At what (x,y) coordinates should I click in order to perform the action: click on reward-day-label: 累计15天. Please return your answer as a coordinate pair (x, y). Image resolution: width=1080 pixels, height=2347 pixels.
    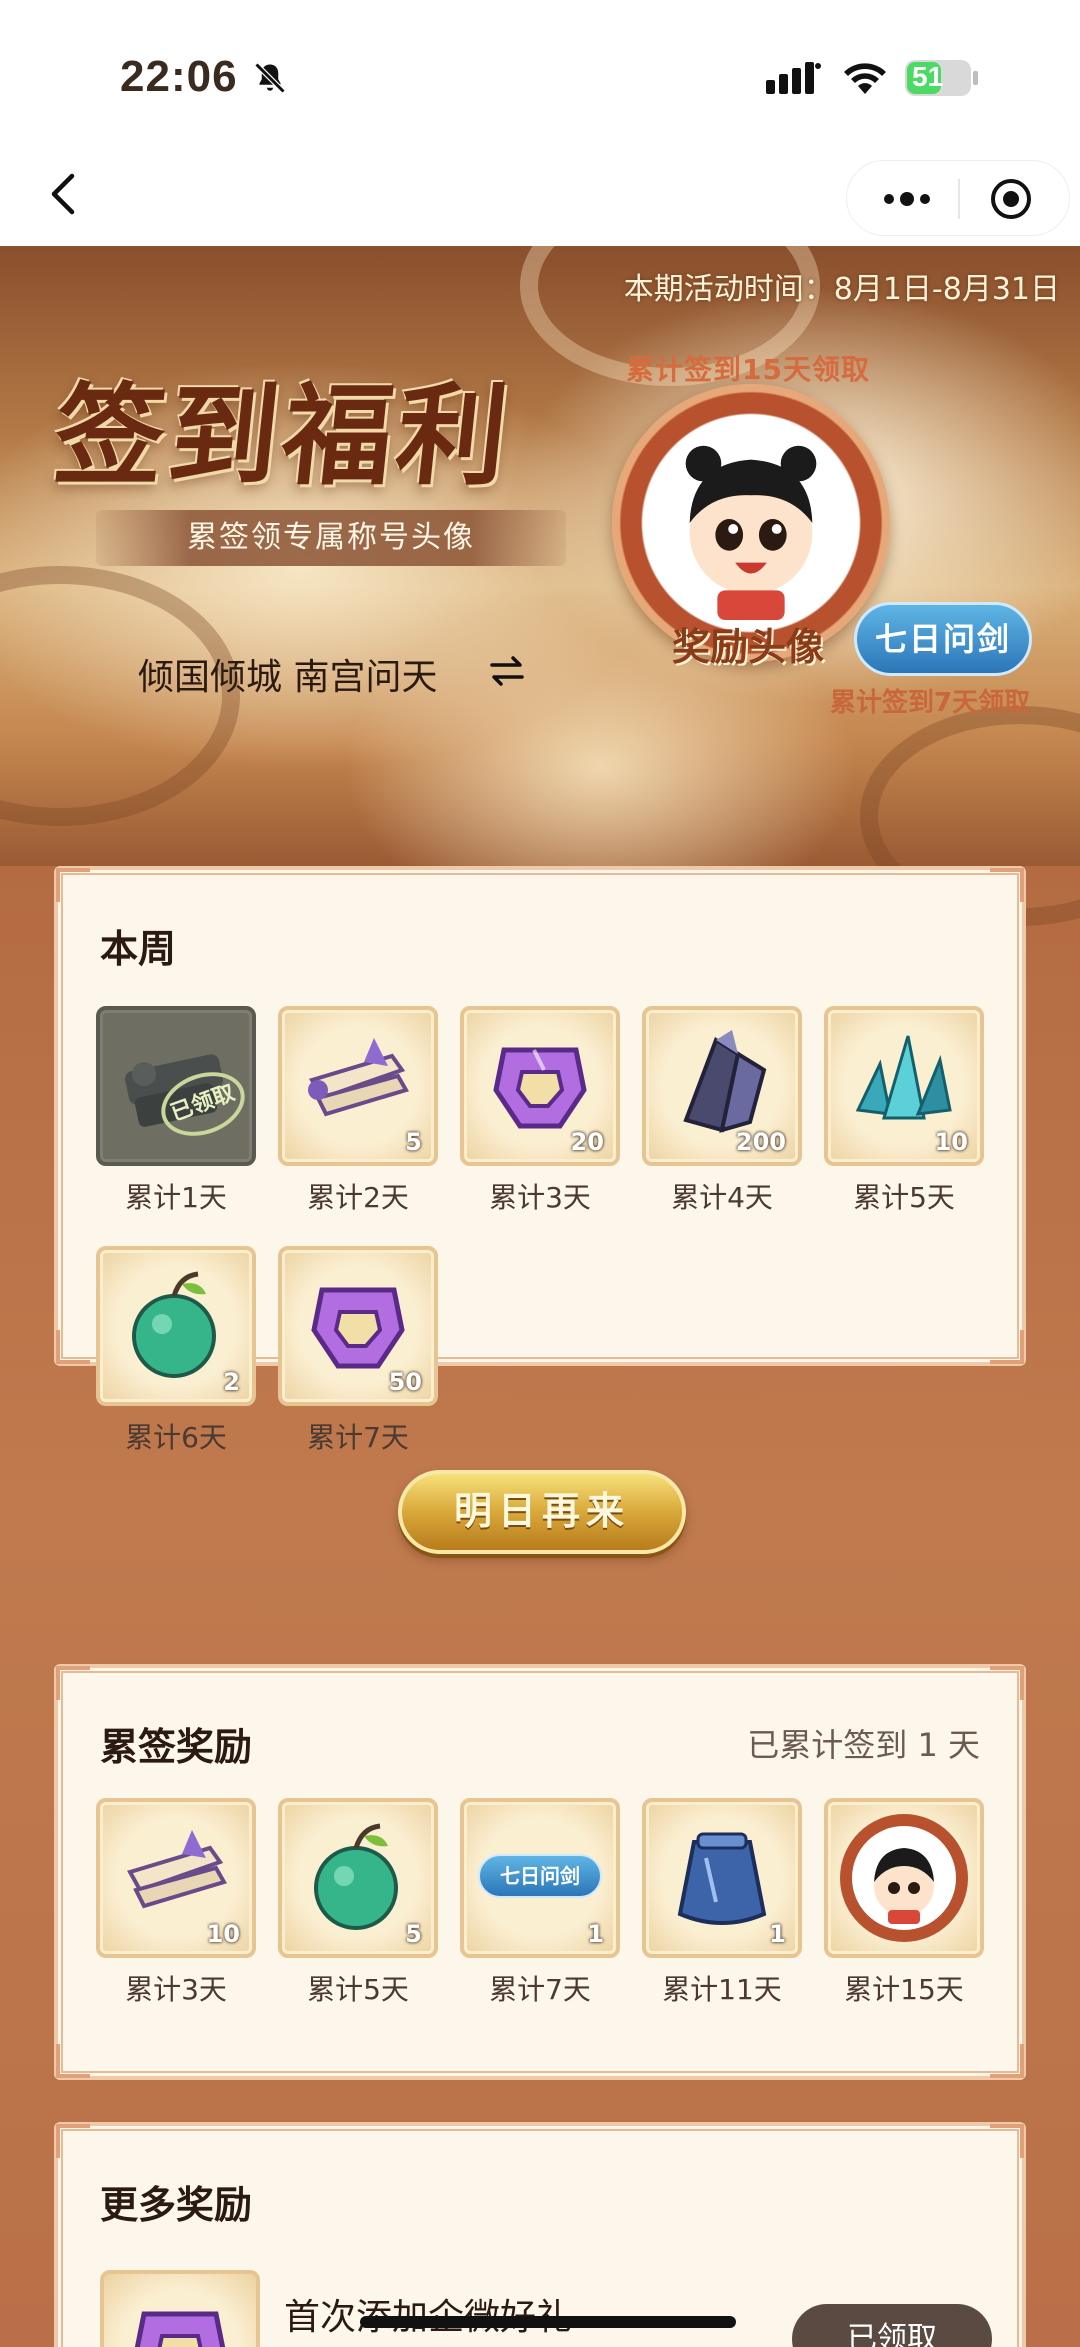
    Looking at the image, I should click on (904, 1989).